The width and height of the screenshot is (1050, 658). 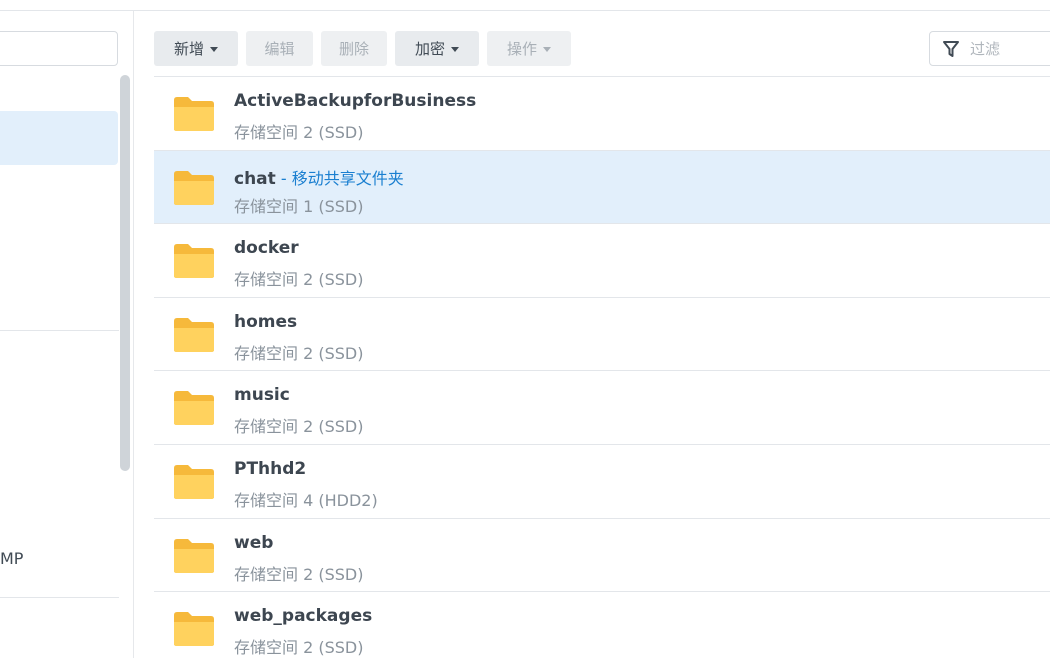 I want to click on encrypt-button: 加密, so click(x=437, y=48).